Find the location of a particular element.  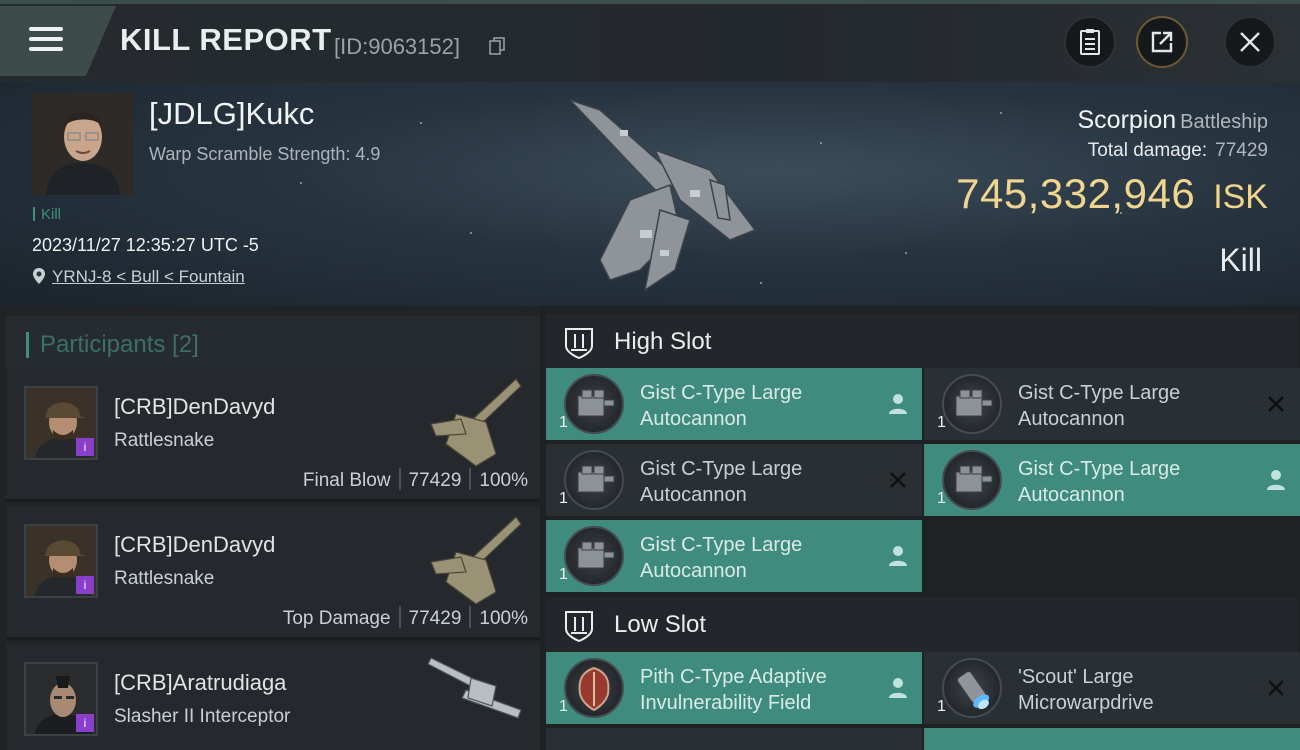

share-icon is located at coordinates (1162, 42).